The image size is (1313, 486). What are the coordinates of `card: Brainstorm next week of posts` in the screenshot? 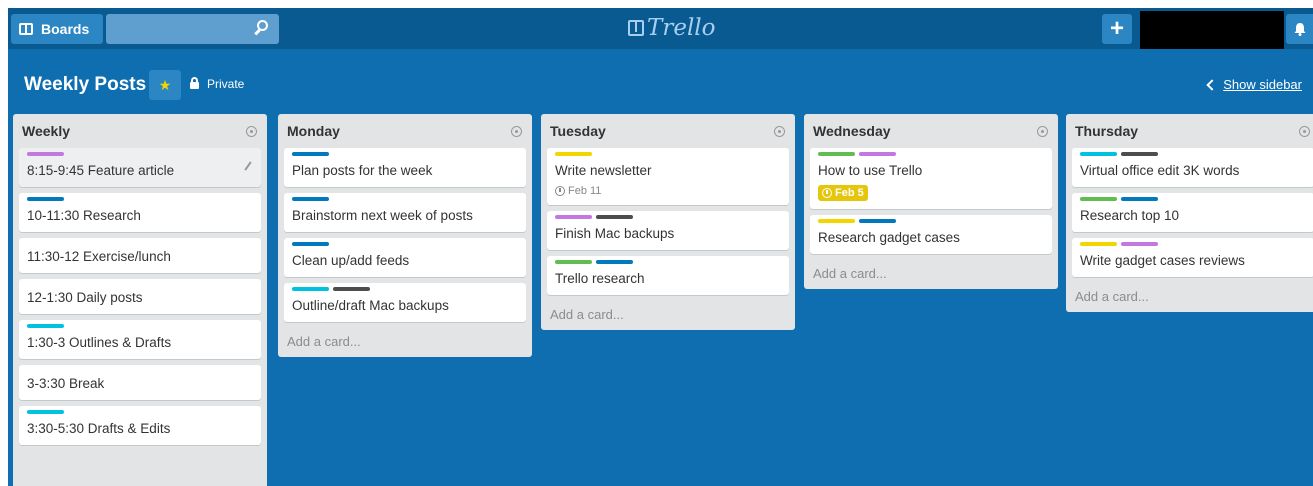 It's located at (405, 212).